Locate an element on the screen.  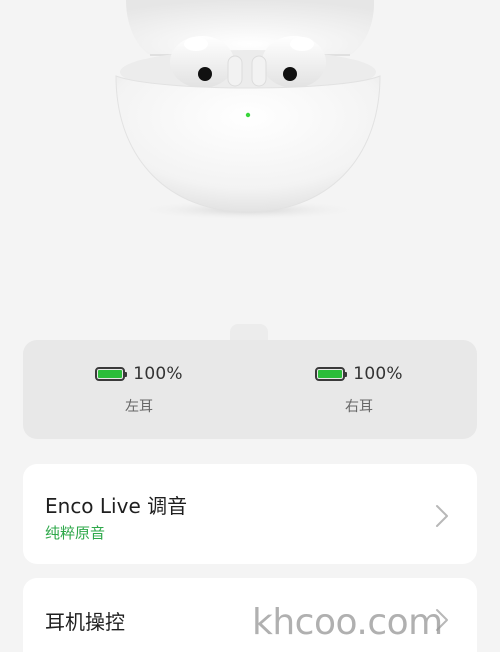
earbud-controls-item: 耳机操控 is located at coordinates (250, 615).